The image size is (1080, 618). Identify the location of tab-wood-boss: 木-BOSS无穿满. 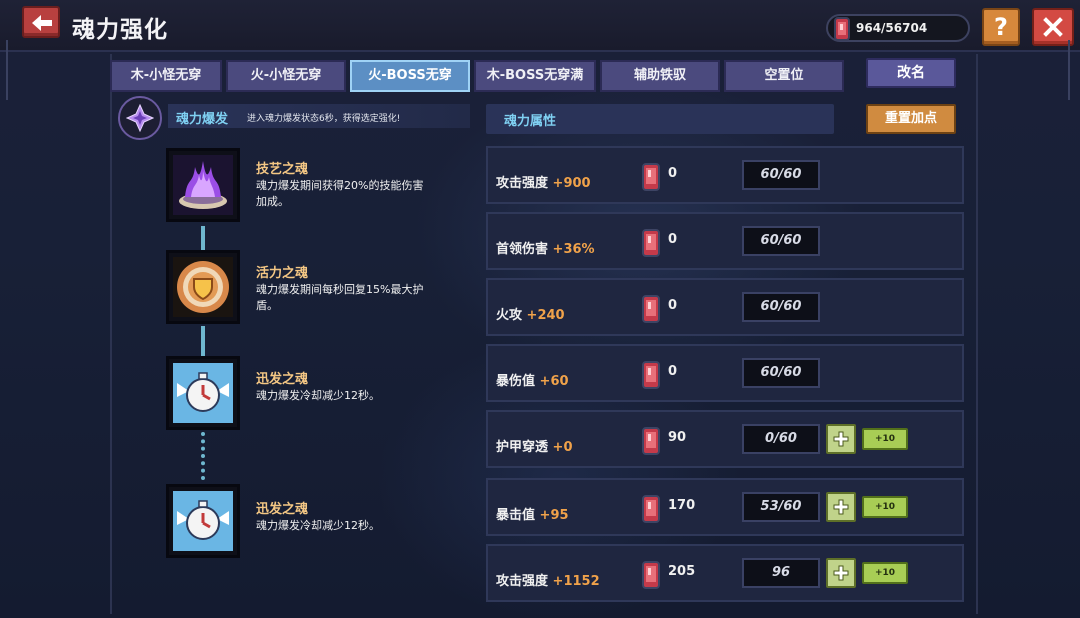
(535, 76).